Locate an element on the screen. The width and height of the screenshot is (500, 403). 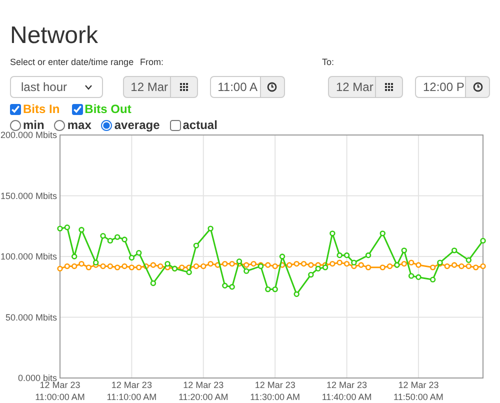
x-axis-label: 12 Mar 23 11:40:00 AM is located at coordinates (347, 391).